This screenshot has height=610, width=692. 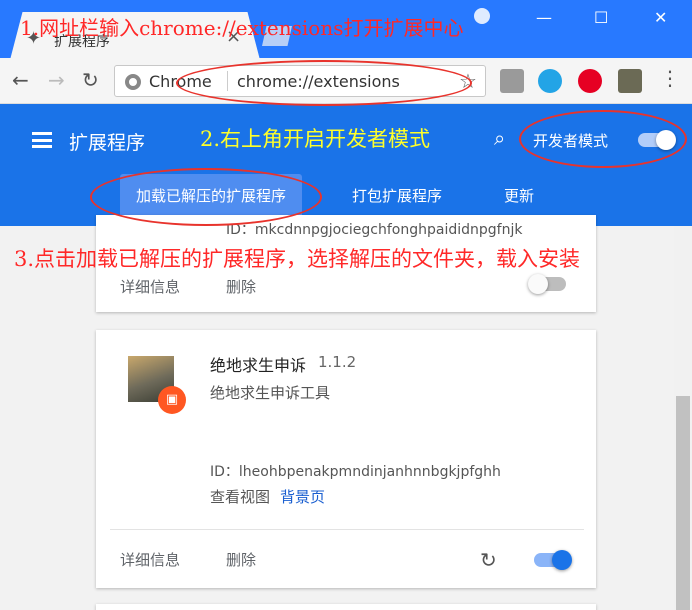 What do you see at coordinates (324, 83) in the screenshot?
I see `highlight-address-ellipse` at bounding box center [324, 83].